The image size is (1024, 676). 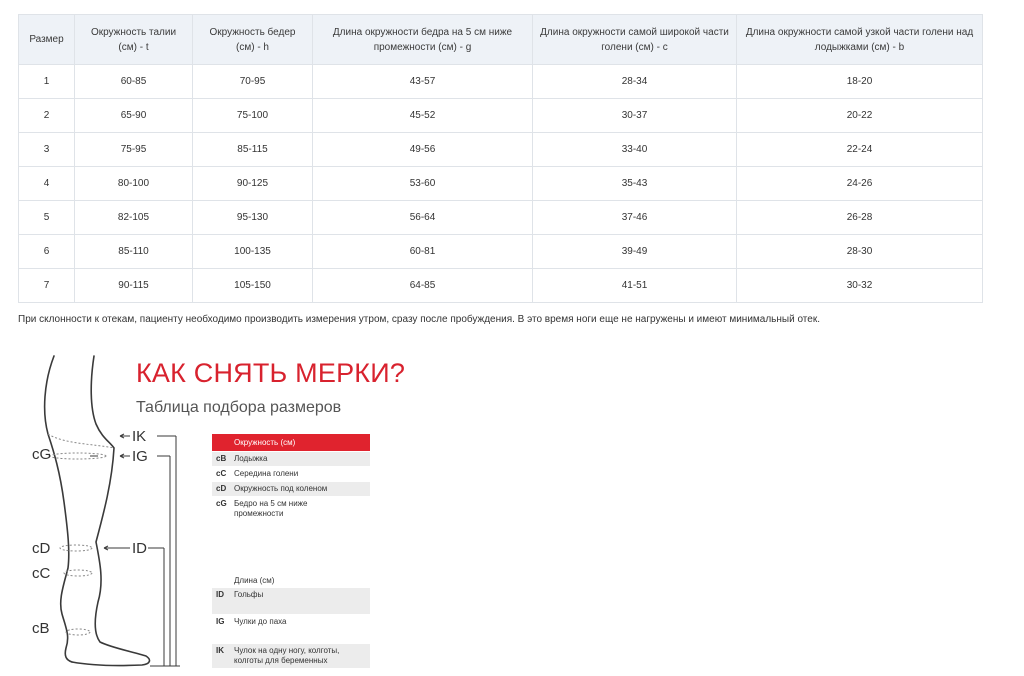 I want to click on legend-row: cG Бедро на 5 см ниже промежности, so click(x=291, y=509).